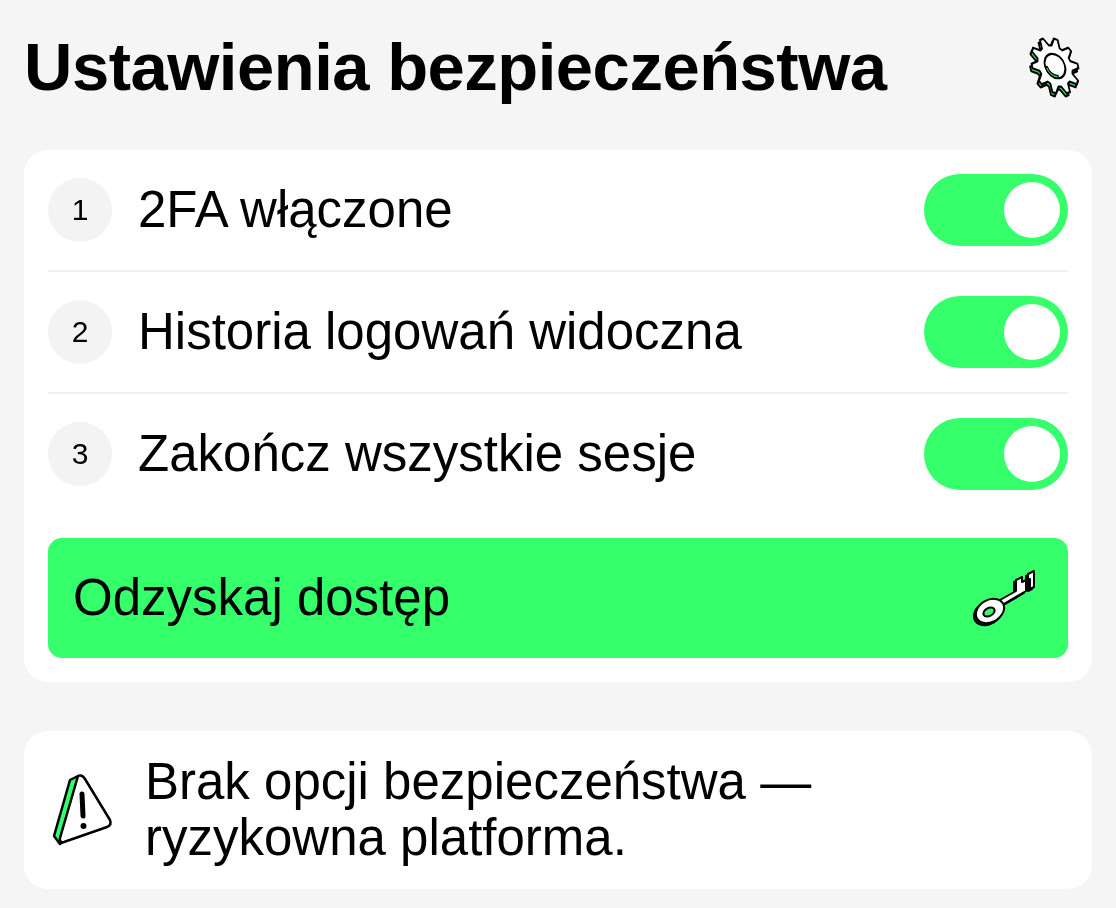 This screenshot has width=1116, height=908. What do you see at coordinates (418, 454) in the screenshot?
I see `setting-label: Zakończ wszystkie sesje` at bounding box center [418, 454].